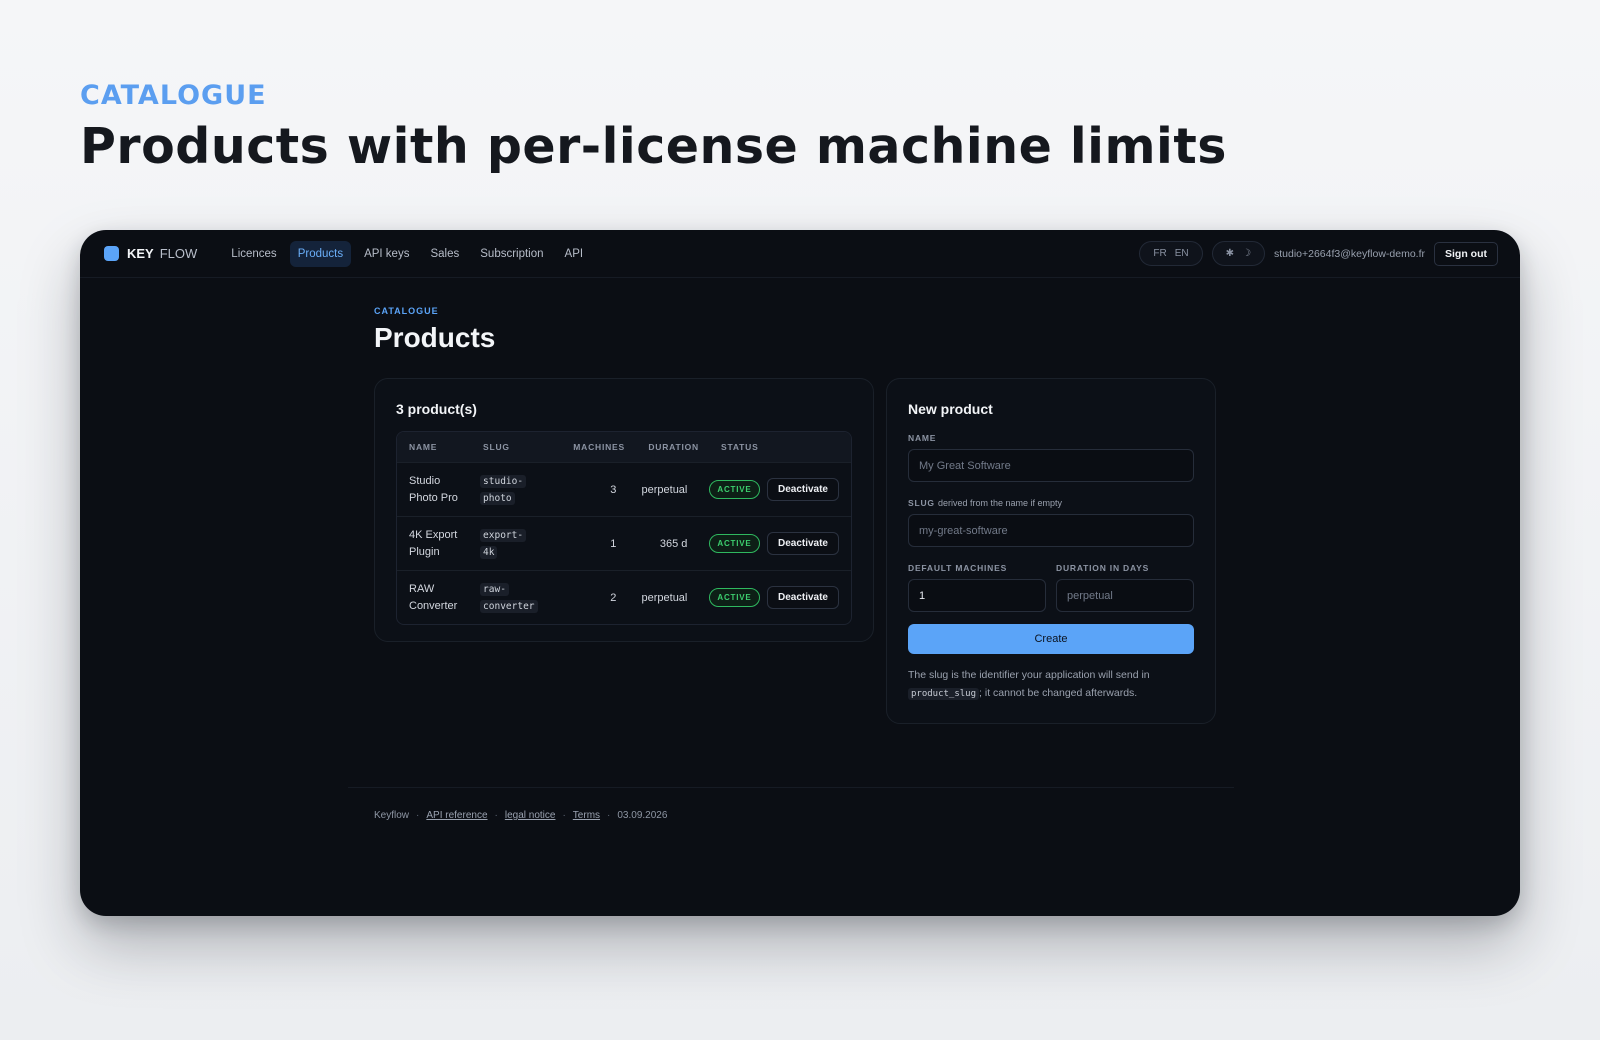 Image resolution: width=1600 pixels, height=1040 pixels. What do you see at coordinates (517, 544) in the screenshot?
I see `product-slug: export- 4k` at bounding box center [517, 544].